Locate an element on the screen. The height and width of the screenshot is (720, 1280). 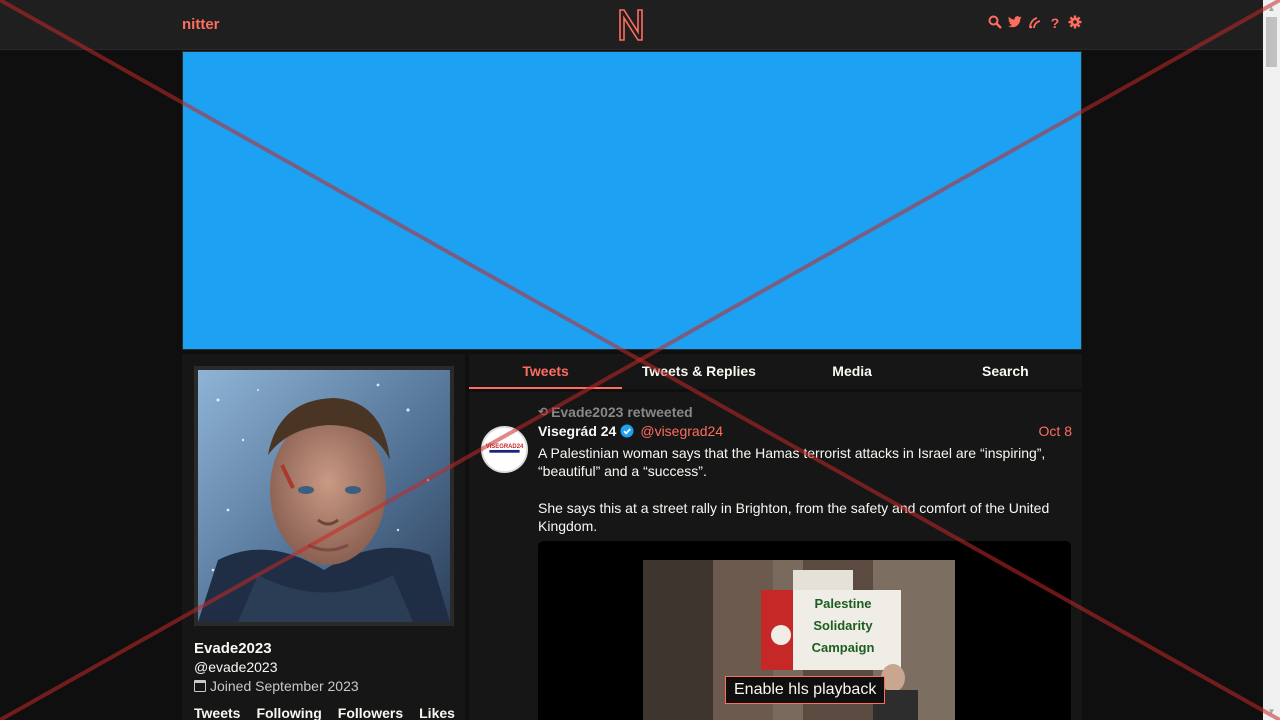
tweet-header: Visegrád 24 @visegrad24 is located at coordinates (630, 431).